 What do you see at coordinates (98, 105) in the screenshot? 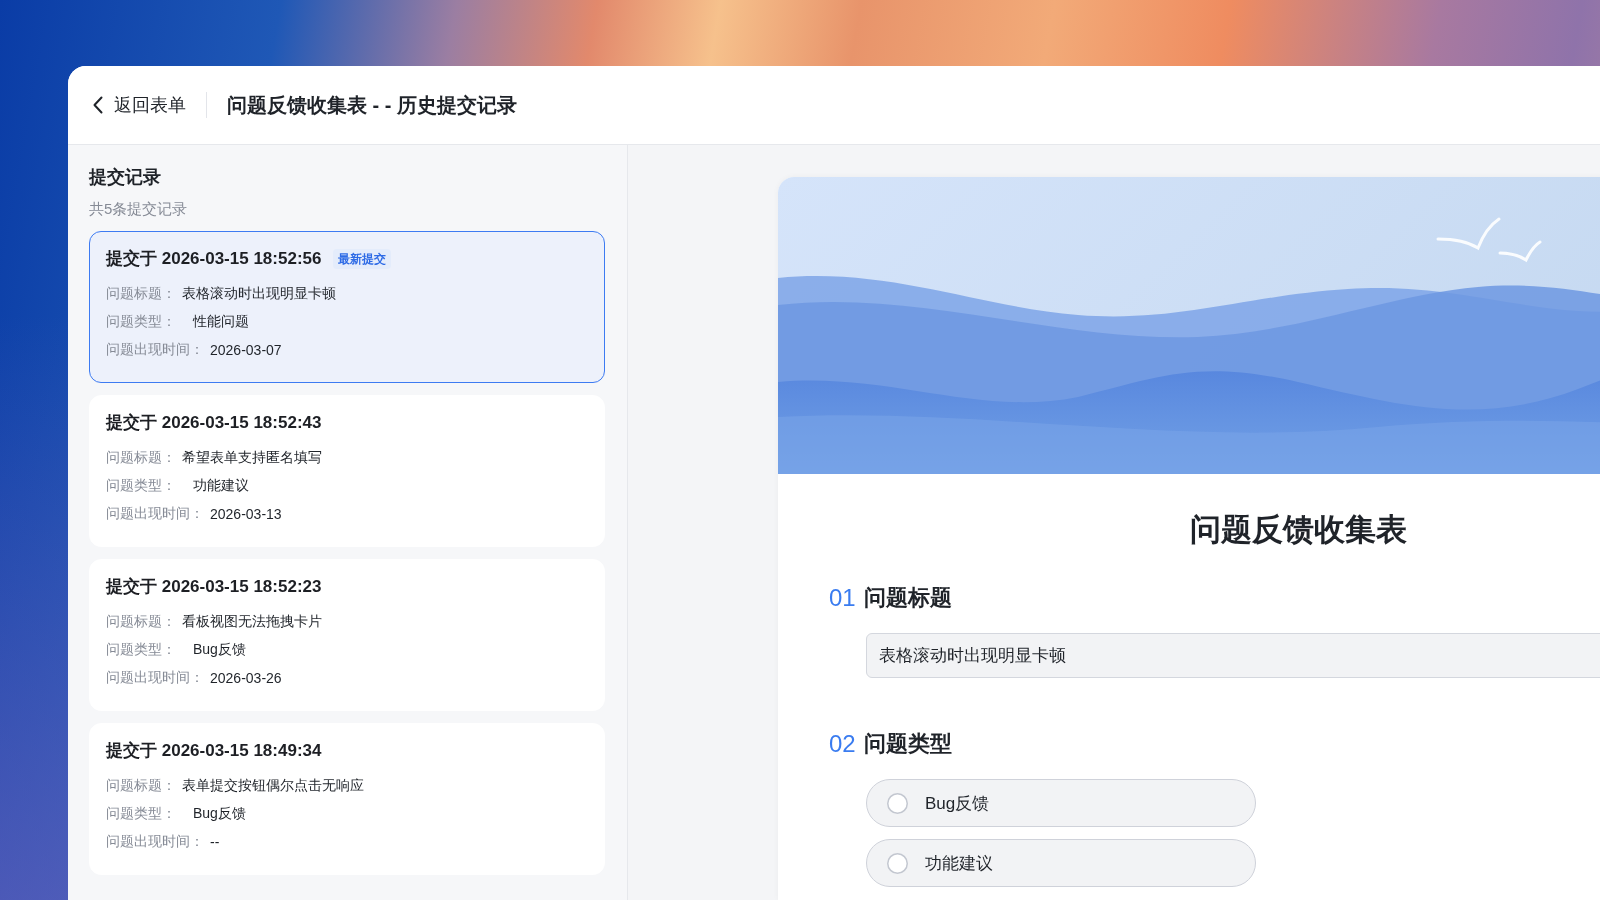
I see `chevron-left-icon` at bounding box center [98, 105].